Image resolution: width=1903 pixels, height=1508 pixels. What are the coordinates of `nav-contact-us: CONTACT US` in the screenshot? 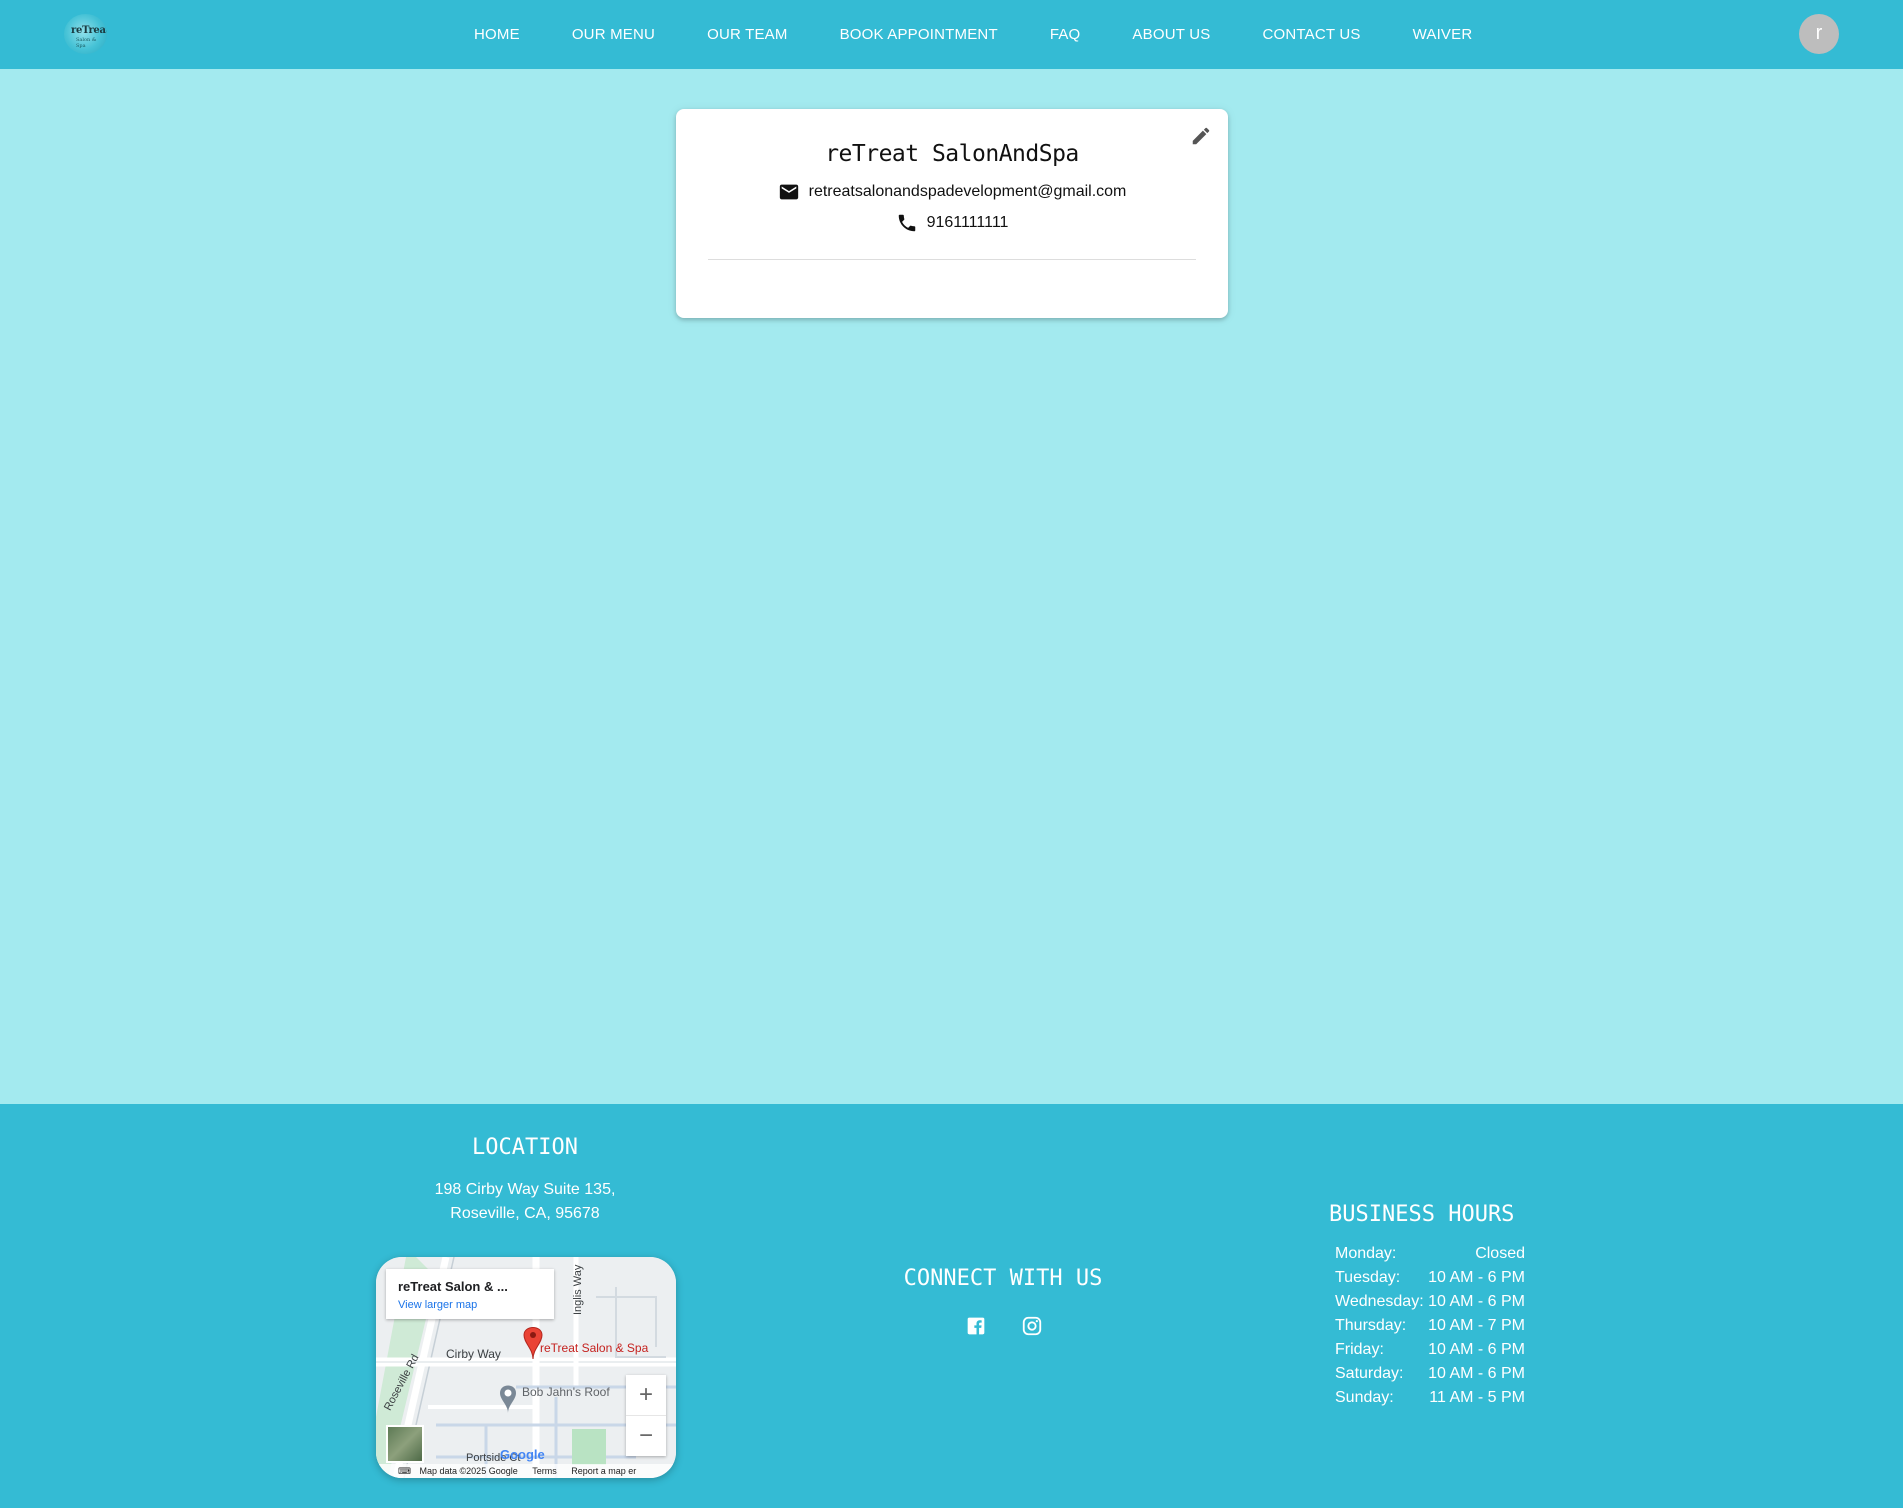 It's located at (1311, 34).